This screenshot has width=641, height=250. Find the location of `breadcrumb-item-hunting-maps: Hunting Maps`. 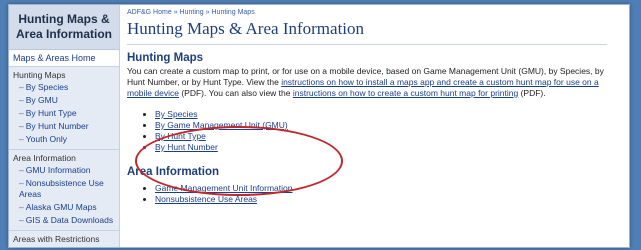

breadcrumb-item-hunting-maps: Hunting Maps is located at coordinates (233, 12).